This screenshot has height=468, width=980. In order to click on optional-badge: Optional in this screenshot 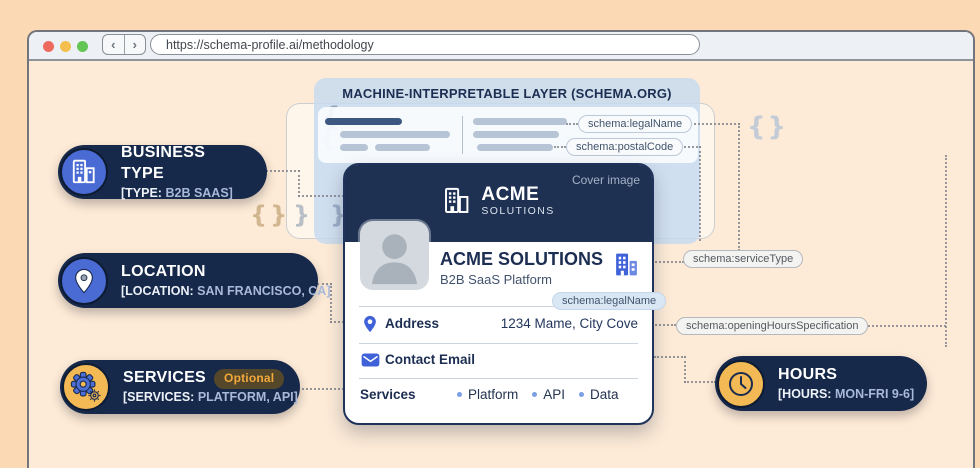, I will do `click(249, 379)`.